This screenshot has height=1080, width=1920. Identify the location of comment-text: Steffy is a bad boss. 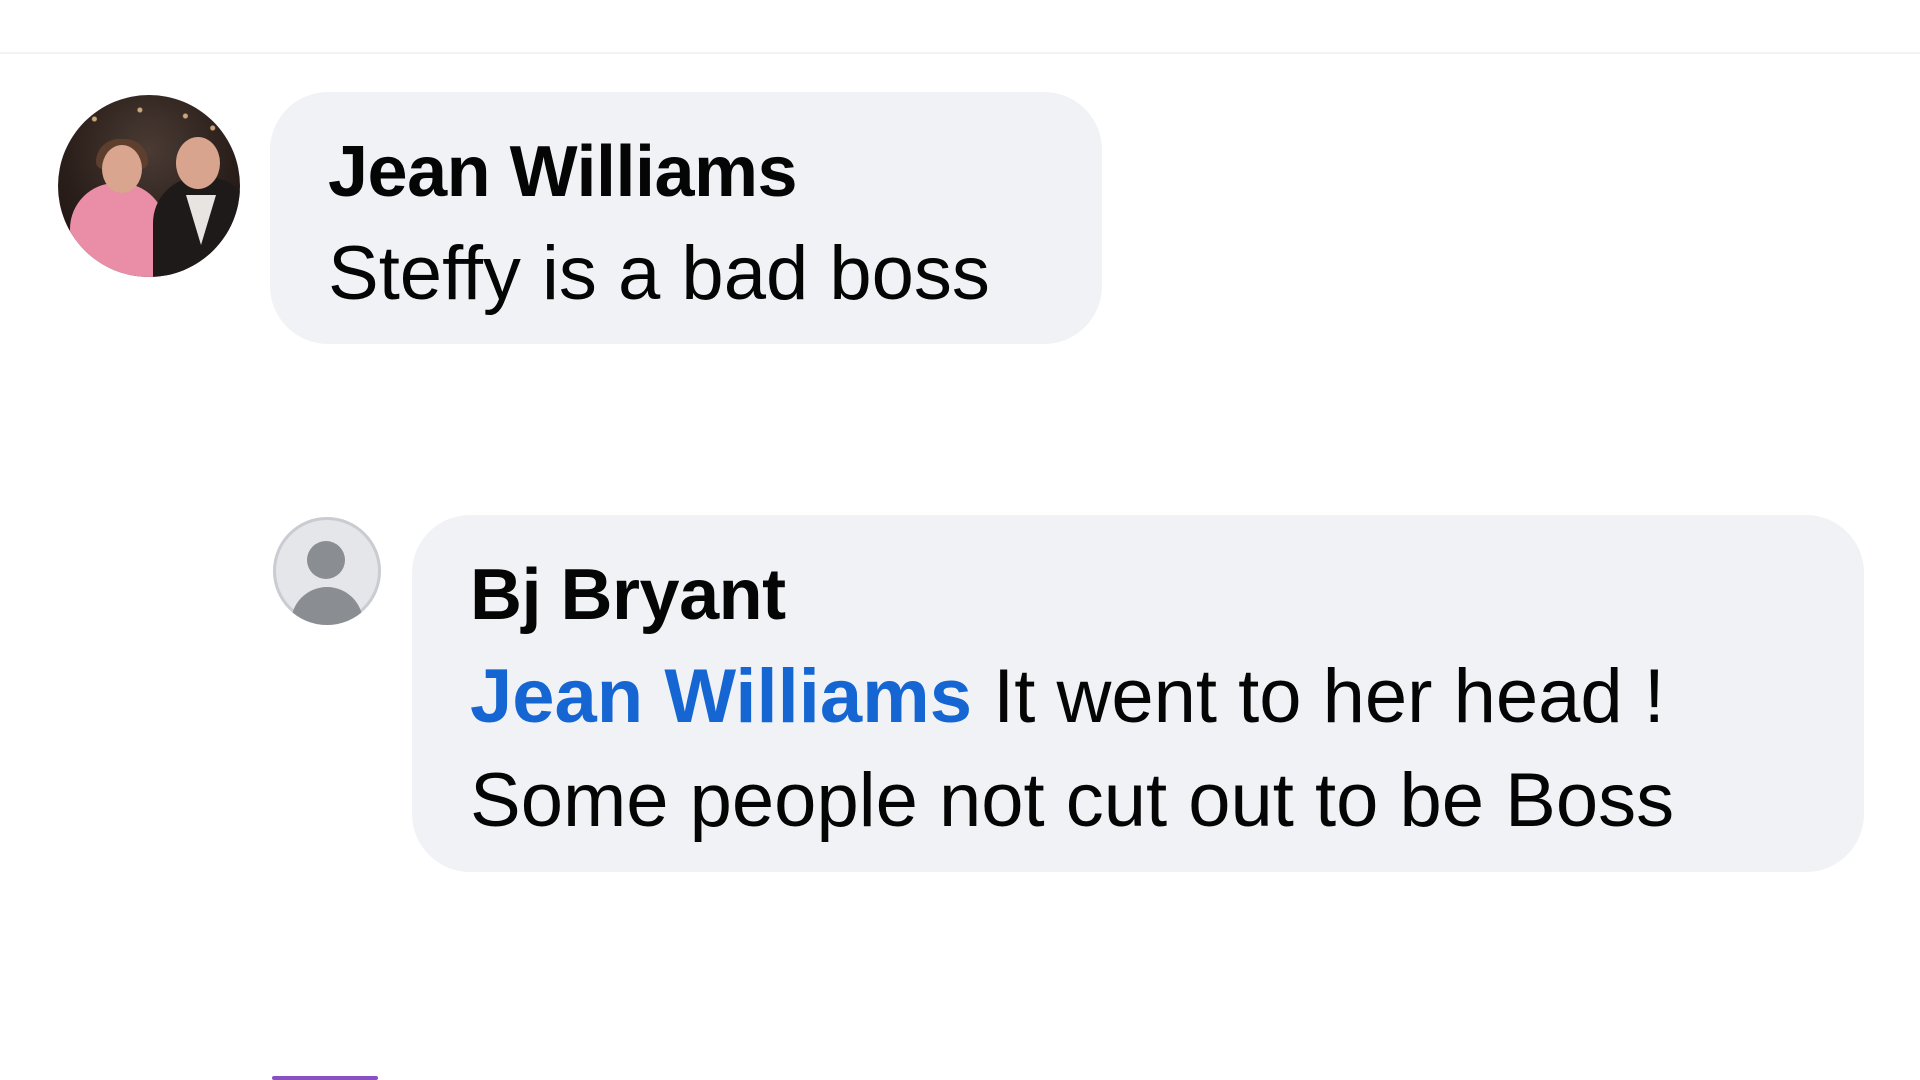
(659, 273).